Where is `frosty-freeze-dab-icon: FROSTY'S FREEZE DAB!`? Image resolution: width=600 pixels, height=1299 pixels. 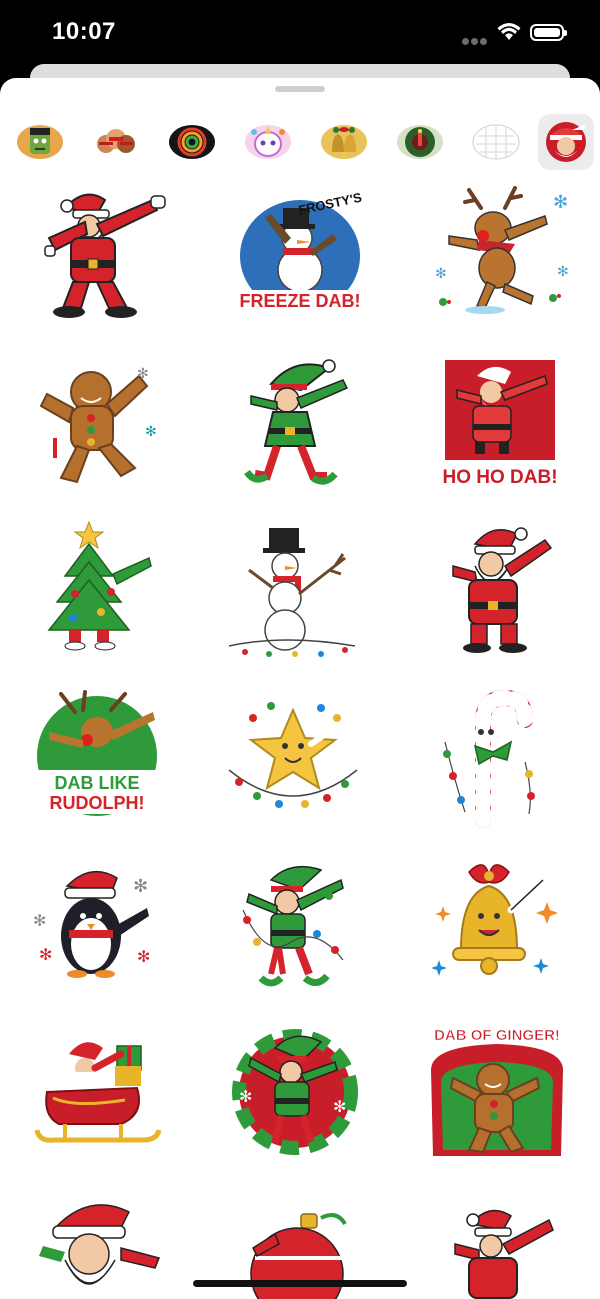
frosty-freeze-dab-icon: FROSTY'S FREEZE DAB! is located at coordinates (300, 252).